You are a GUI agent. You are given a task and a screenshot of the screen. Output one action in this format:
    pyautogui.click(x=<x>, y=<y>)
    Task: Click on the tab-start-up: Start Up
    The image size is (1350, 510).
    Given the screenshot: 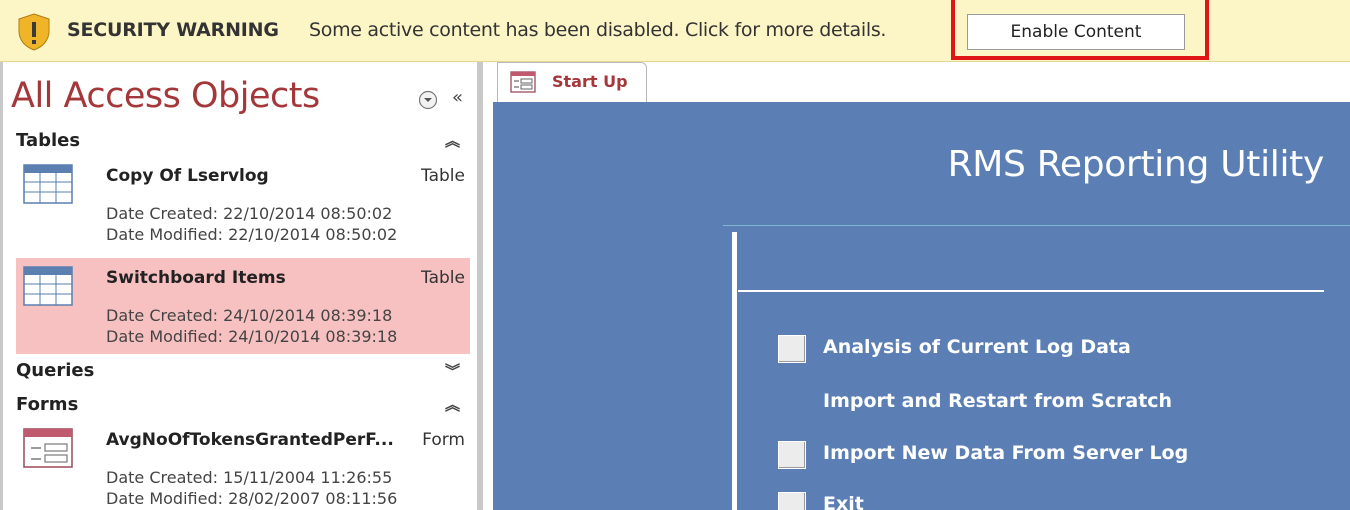 What is the action you would take?
    pyautogui.click(x=572, y=82)
    